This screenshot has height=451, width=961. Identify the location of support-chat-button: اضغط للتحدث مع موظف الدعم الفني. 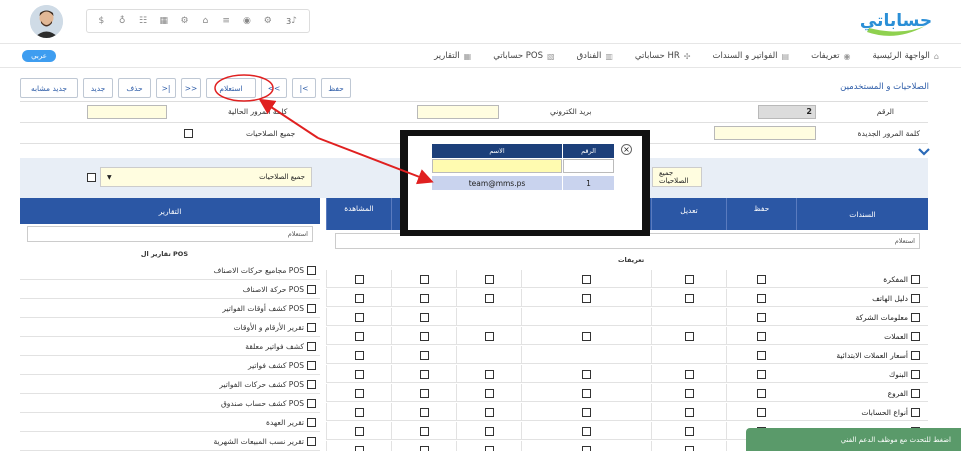
(853, 439).